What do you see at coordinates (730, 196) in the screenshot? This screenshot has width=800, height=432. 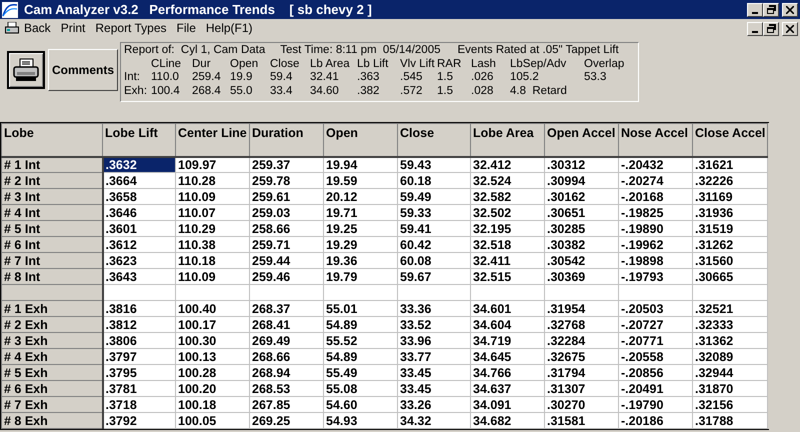 I see `table-cell: .31169` at bounding box center [730, 196].